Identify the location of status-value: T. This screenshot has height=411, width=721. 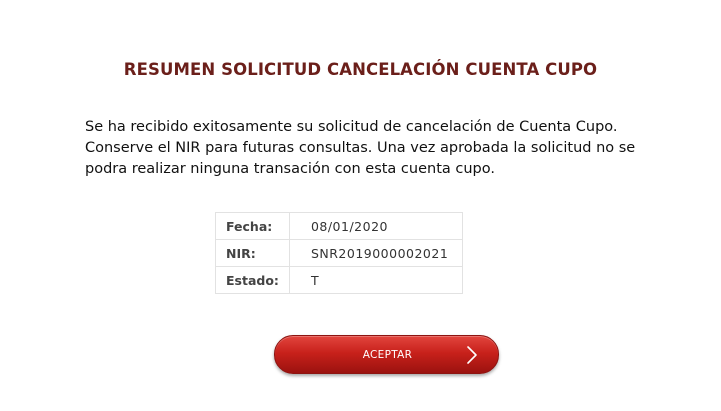
(375, 280).